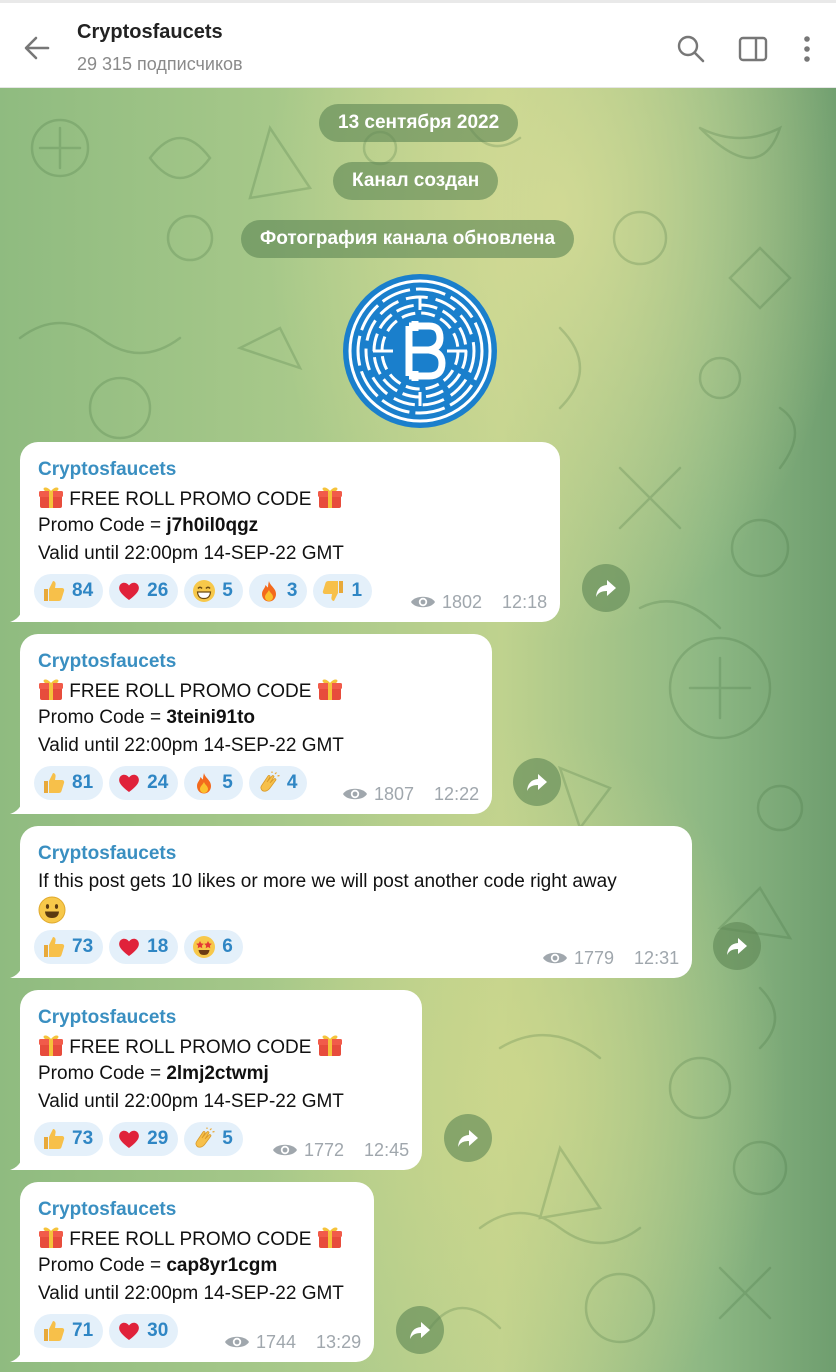 This screenshot has height=1372, width=836. Describe the element at coordinates (410, 794) in the screenshot. I see `post-meta: 1807 12:22` at that location.